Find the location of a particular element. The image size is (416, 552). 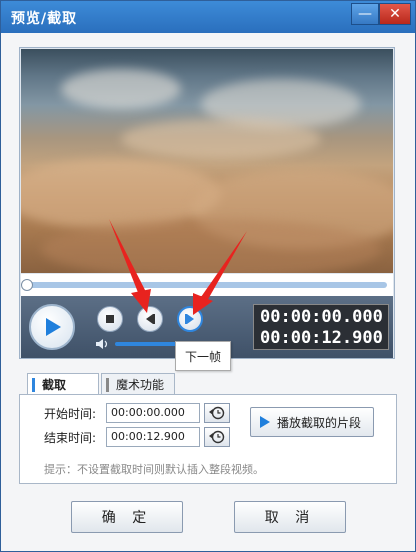

volume-icon is located at coordinates (103, 344).